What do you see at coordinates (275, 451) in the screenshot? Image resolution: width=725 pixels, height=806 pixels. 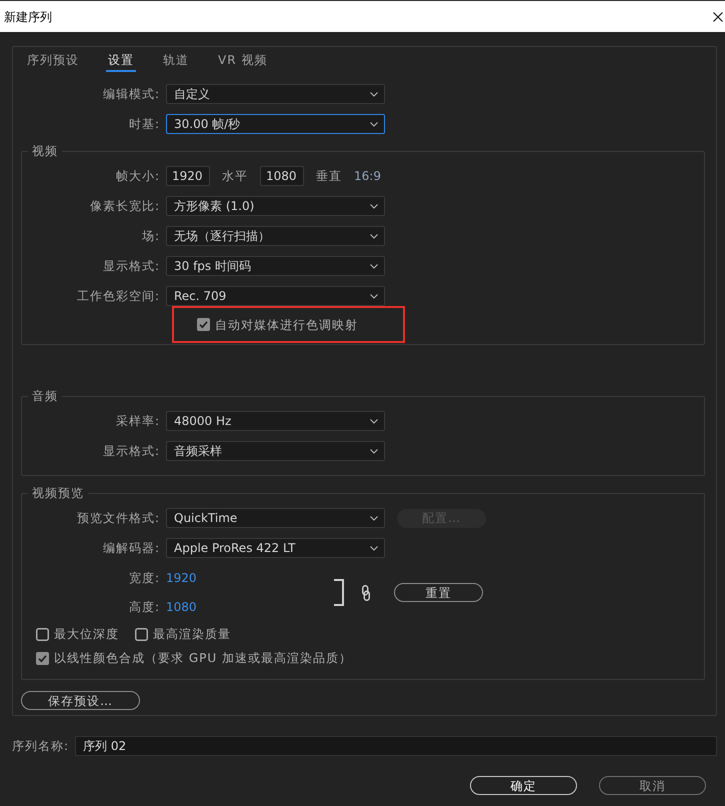 I see `dropdown: 音频采样` at bounding box center [275, 451].